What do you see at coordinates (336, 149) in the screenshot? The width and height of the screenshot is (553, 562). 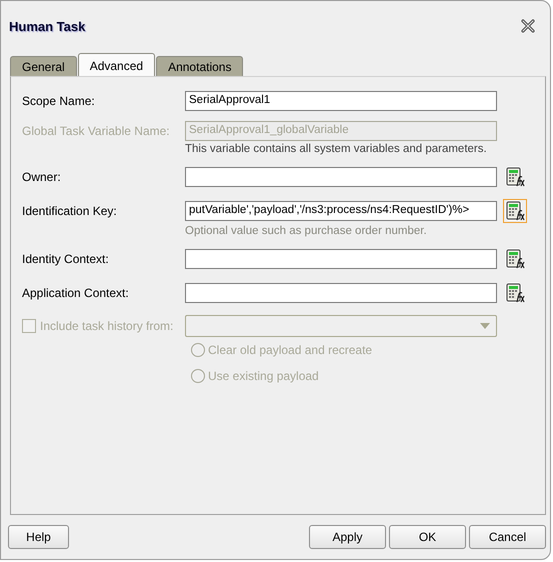 I see `hint-text: This variable contains all system variables and parameters.` at bounding box center [336, 149].